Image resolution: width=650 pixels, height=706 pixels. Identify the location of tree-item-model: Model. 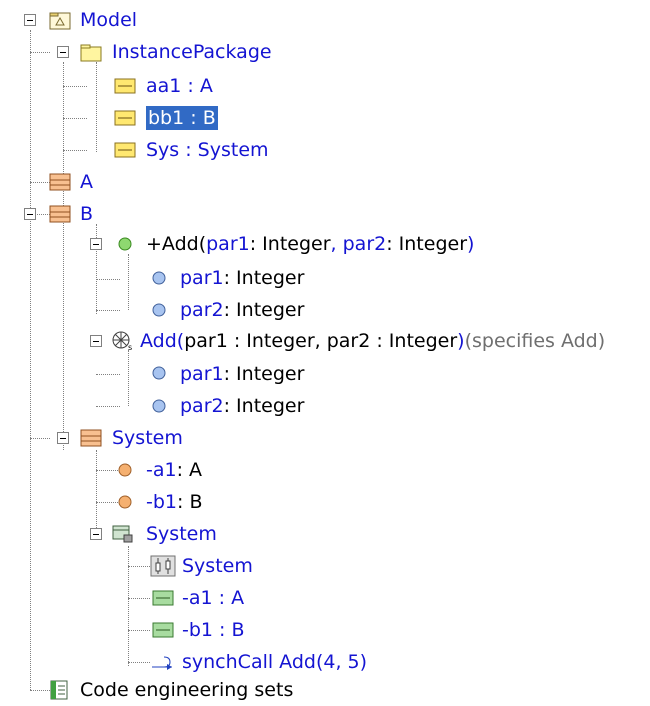
(108, 20).